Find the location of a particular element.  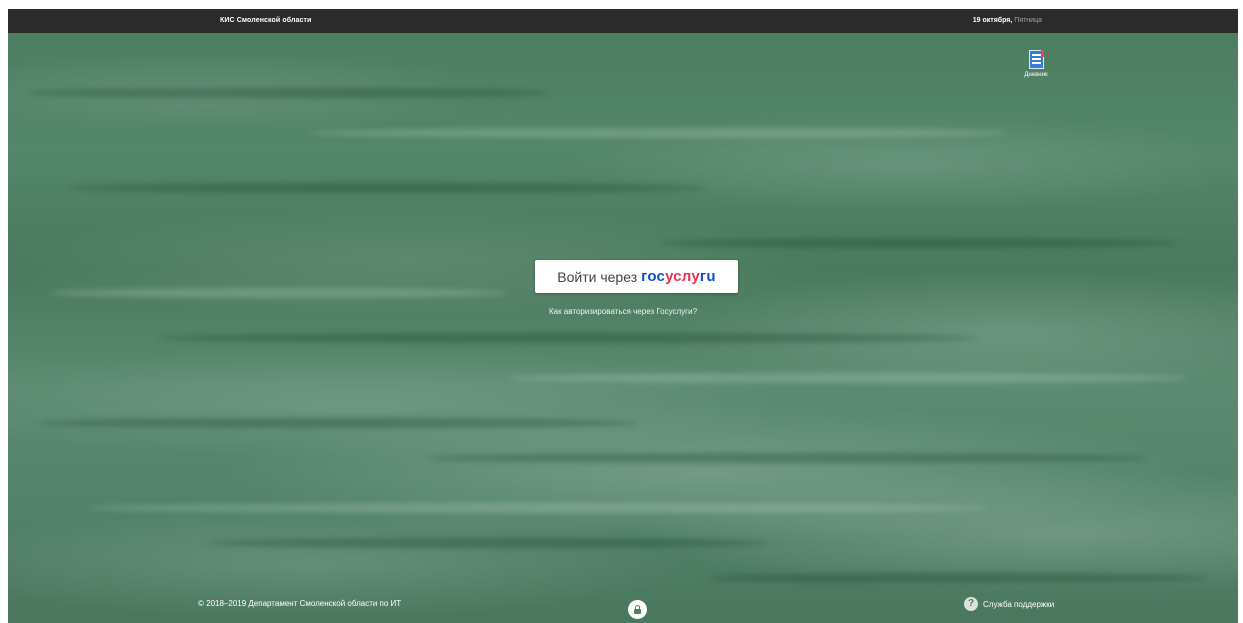

lock-icon-body is located at coordinates (637, 611).